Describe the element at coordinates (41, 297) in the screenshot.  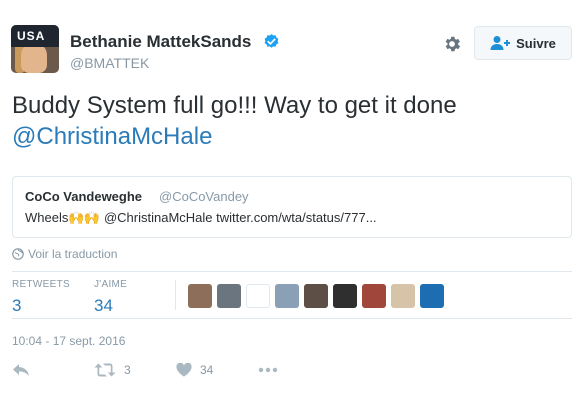
I see `retweets-stat: RETWEETS 3` at that location.